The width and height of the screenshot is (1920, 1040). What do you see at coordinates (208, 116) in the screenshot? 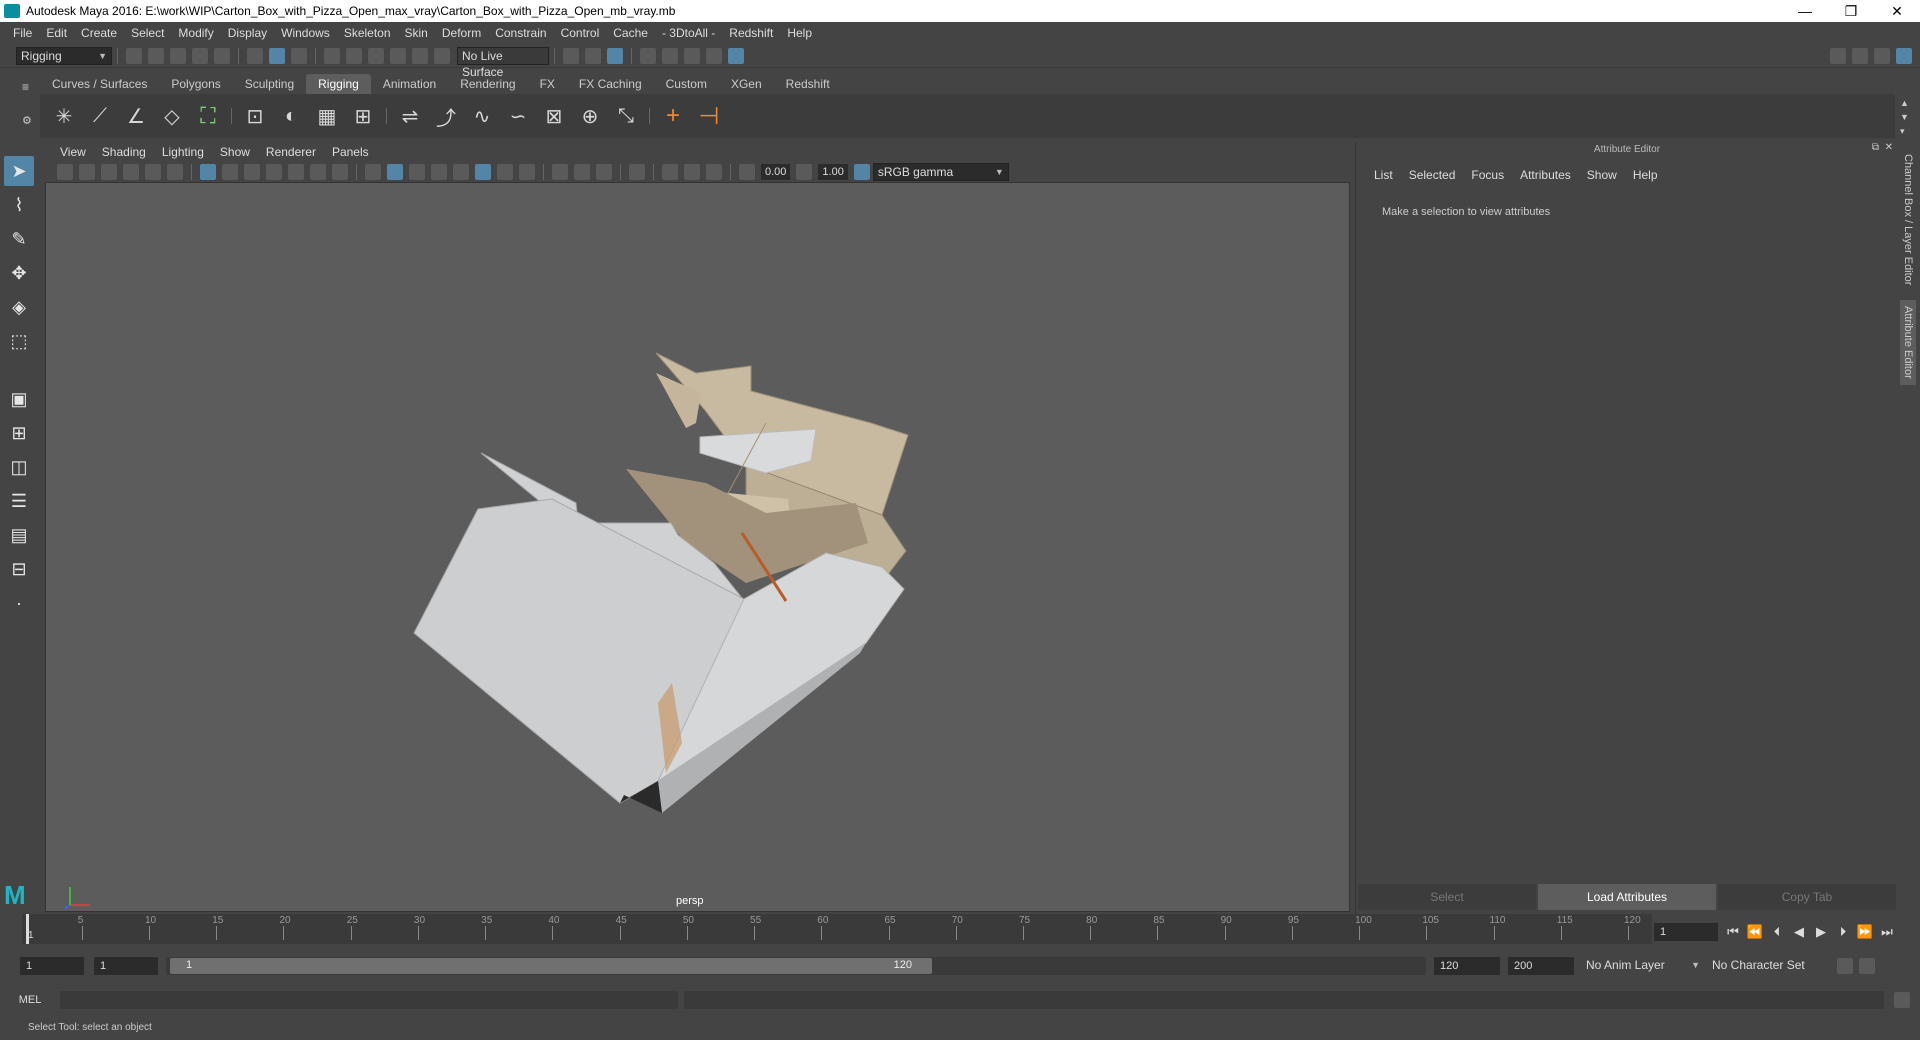
I see `humanik-icon: ⛶` at bounding box center [208, 116].